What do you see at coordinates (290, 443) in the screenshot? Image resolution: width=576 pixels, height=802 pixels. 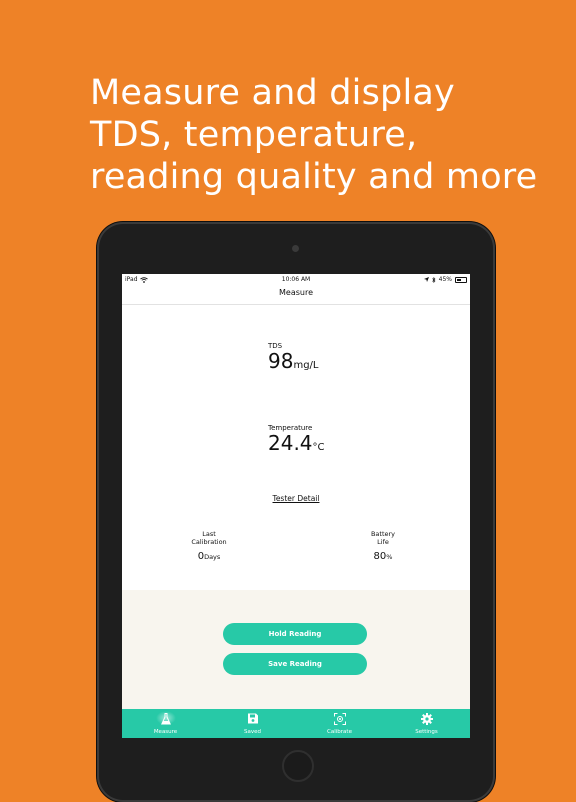 I see `temperature-value: 24.4` at bounding box center [290, 443].